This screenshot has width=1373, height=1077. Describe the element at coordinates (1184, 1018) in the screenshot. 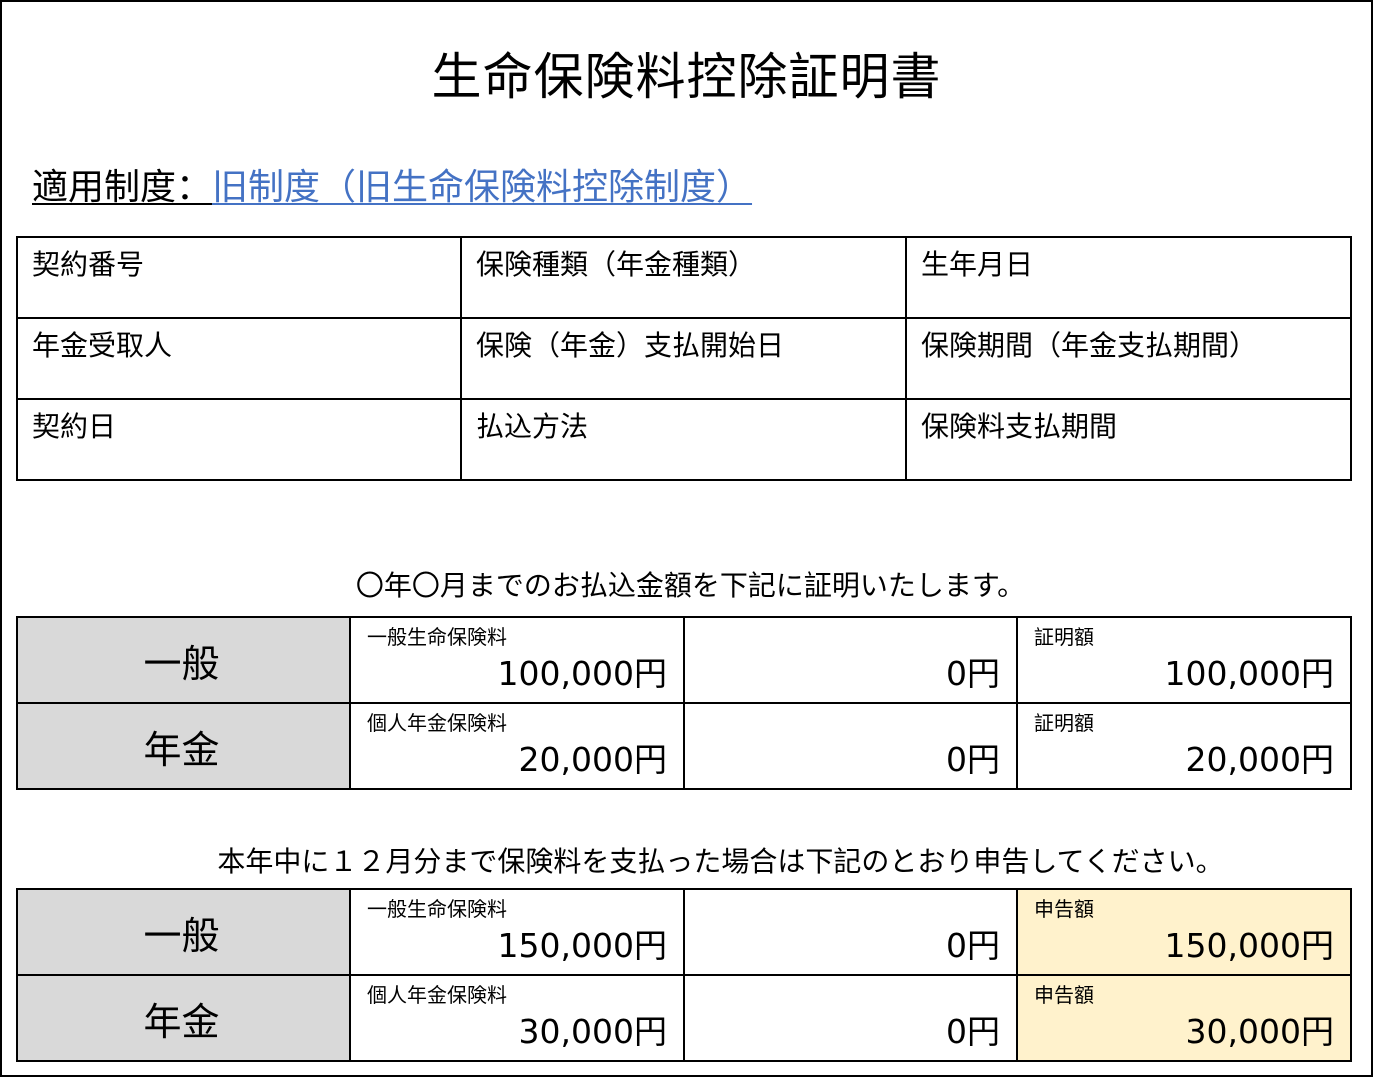

I see `declared-amount-cell: 申告額 30,000円` at that location.